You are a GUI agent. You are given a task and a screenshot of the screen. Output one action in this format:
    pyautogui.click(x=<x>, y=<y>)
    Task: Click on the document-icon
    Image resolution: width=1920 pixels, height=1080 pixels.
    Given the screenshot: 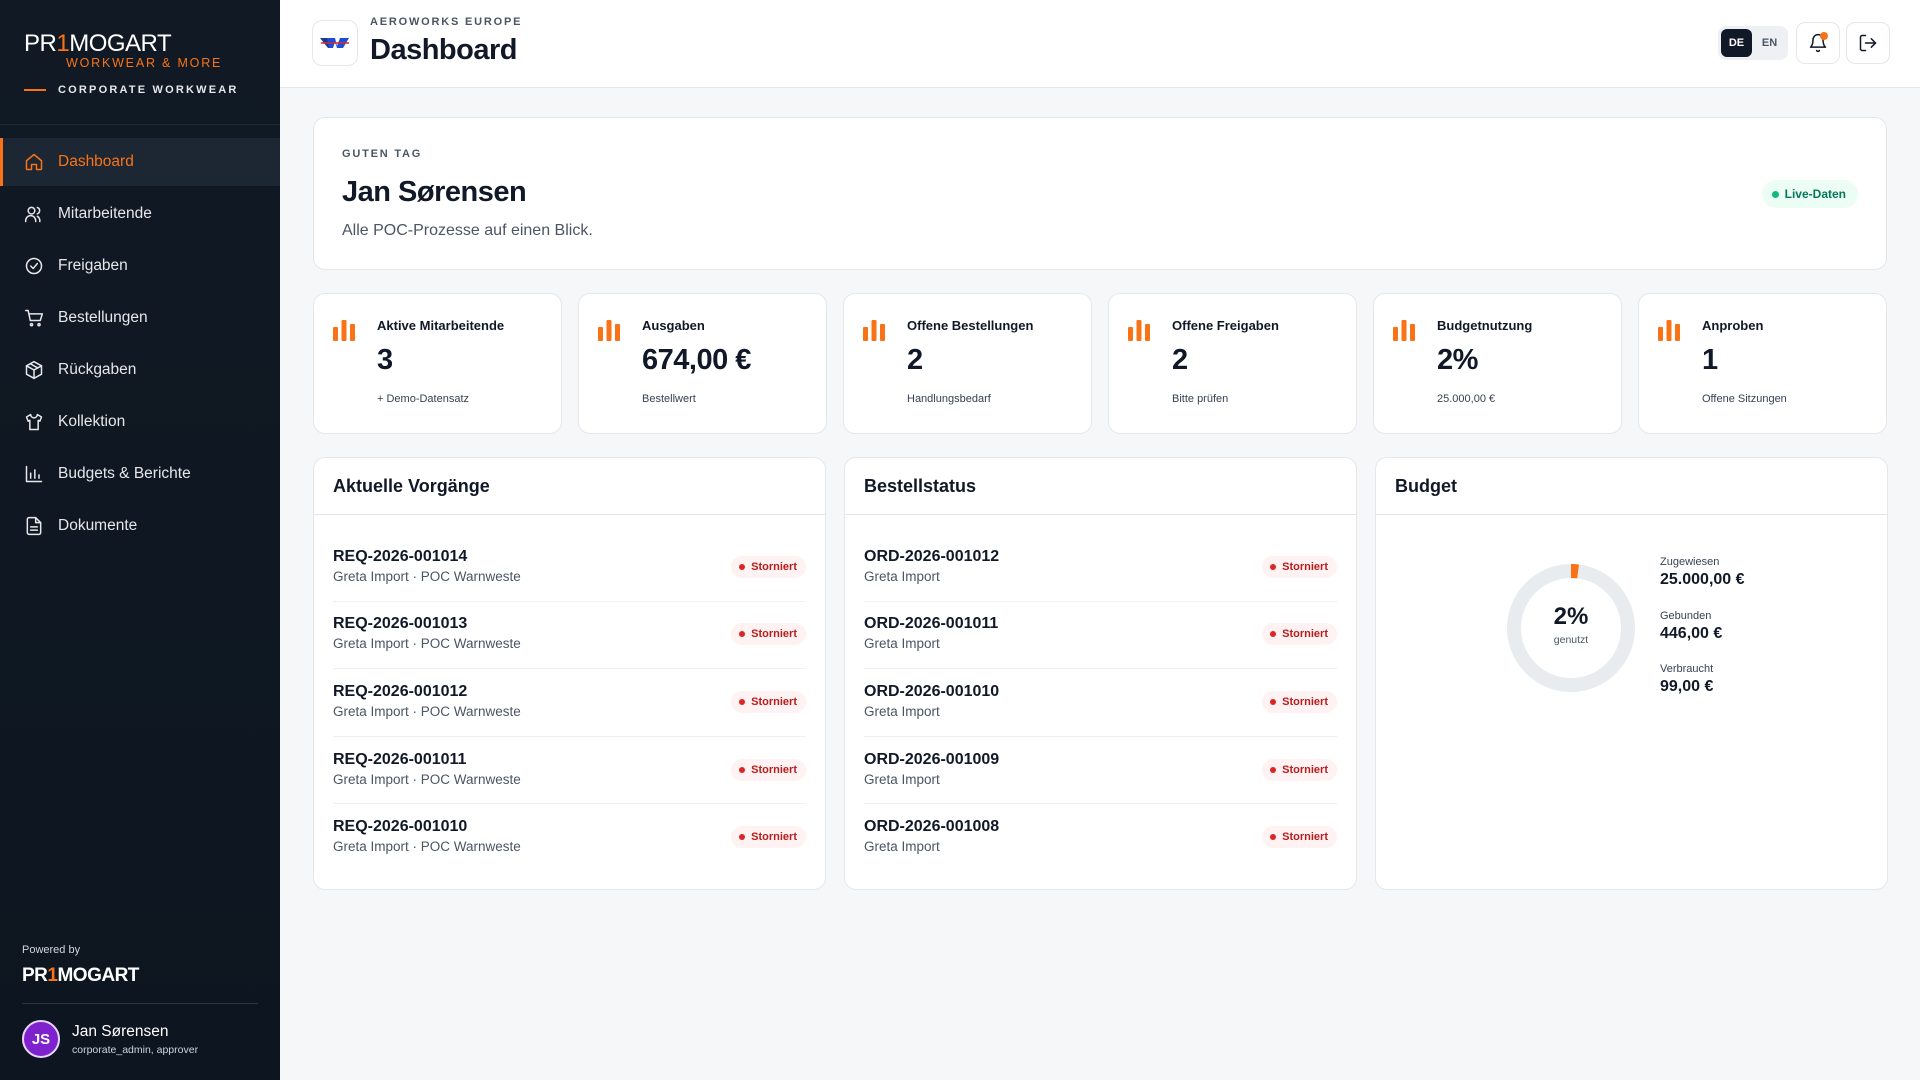 What is the action you would take?
    pyautogui.click(x=34, y=526)
    